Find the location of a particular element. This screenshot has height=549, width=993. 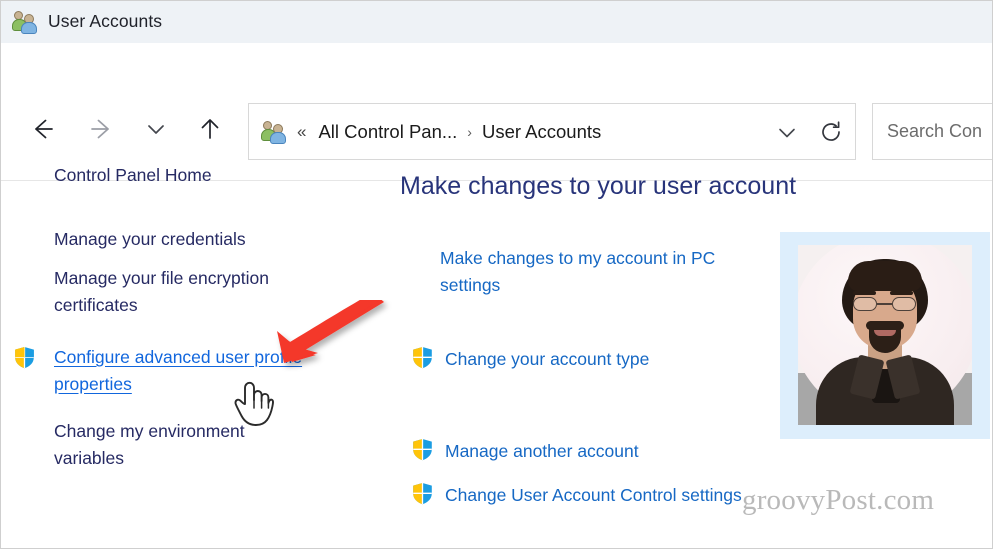

sidebar-item-label: Manage your credentials is located at coordinates (150, 239).